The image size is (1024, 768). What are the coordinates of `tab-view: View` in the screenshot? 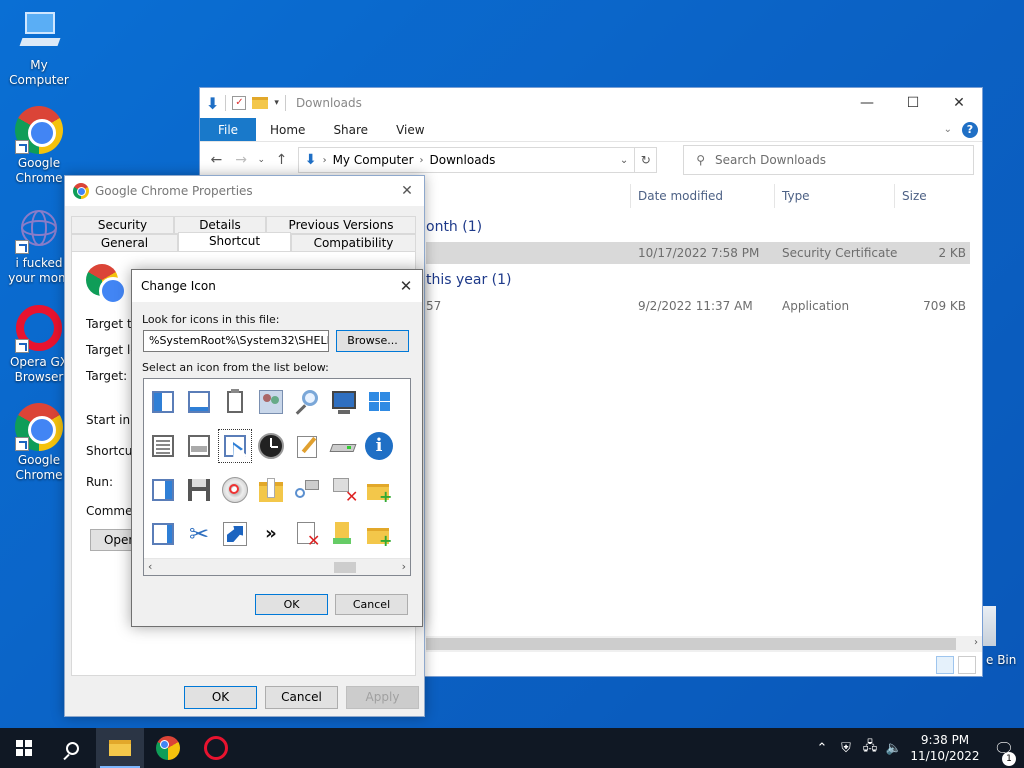 It's located at (410, 129).